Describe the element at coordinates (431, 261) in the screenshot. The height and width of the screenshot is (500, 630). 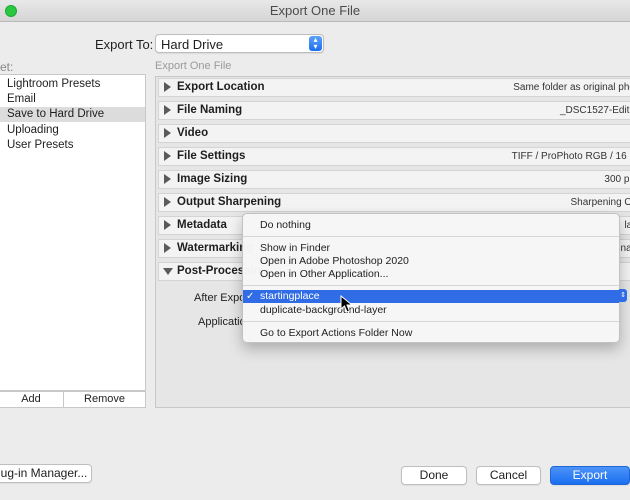
I see `menu-item-open-in-photoshop: Open in Adobe Photoshop 2020` at that location.